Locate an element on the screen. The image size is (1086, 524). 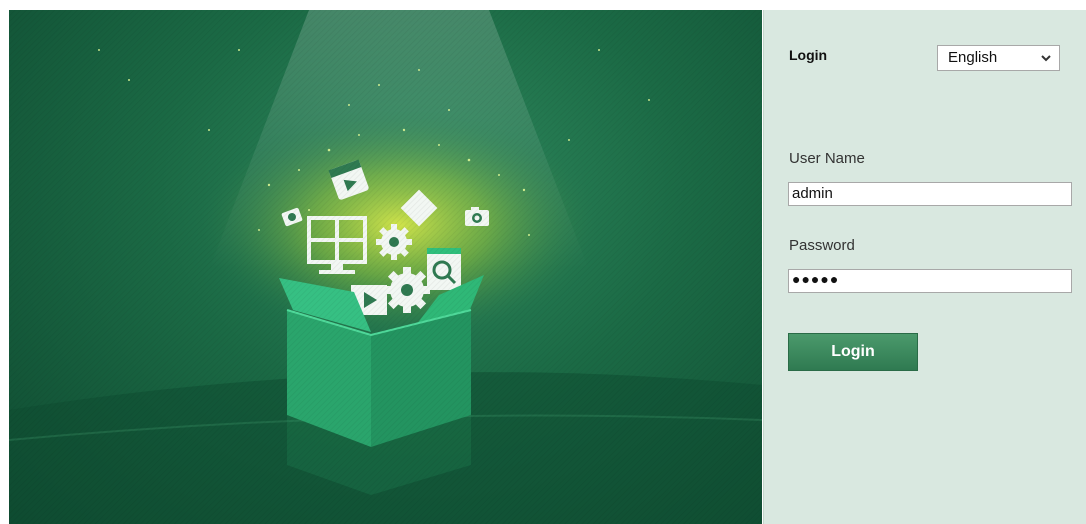
language-select: English is located at coordinates (998, 58).